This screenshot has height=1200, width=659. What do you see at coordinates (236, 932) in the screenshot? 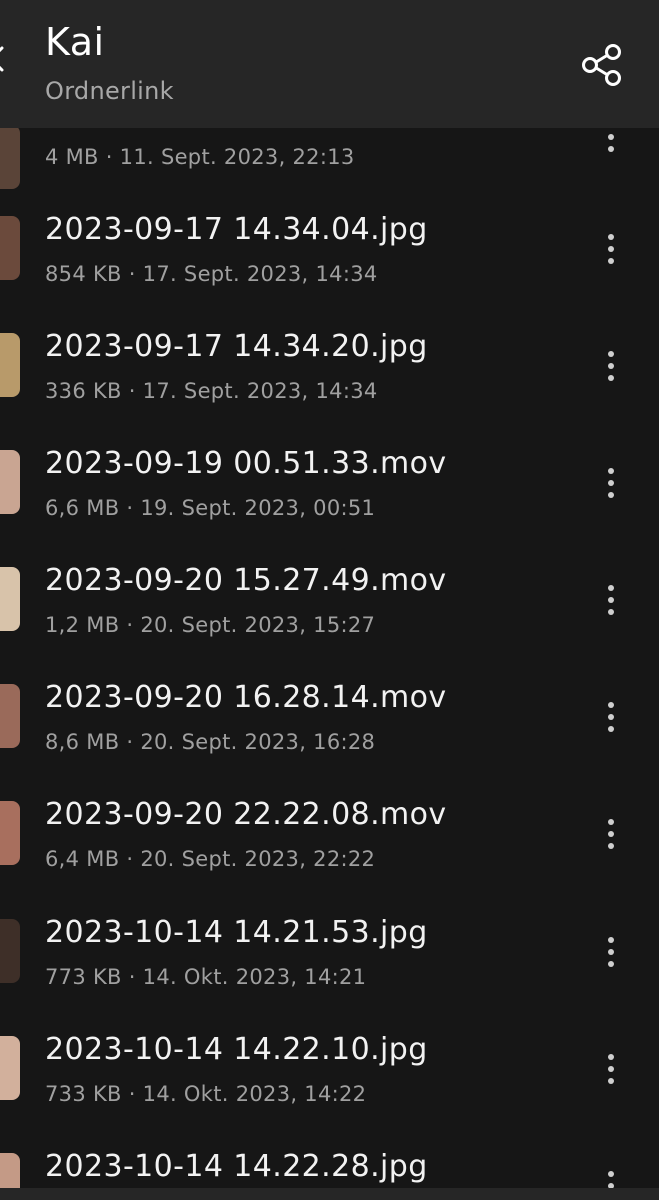
I see `file-name: 2023-10-14 14.21.53.jpg` at bounding box center [236, 932].